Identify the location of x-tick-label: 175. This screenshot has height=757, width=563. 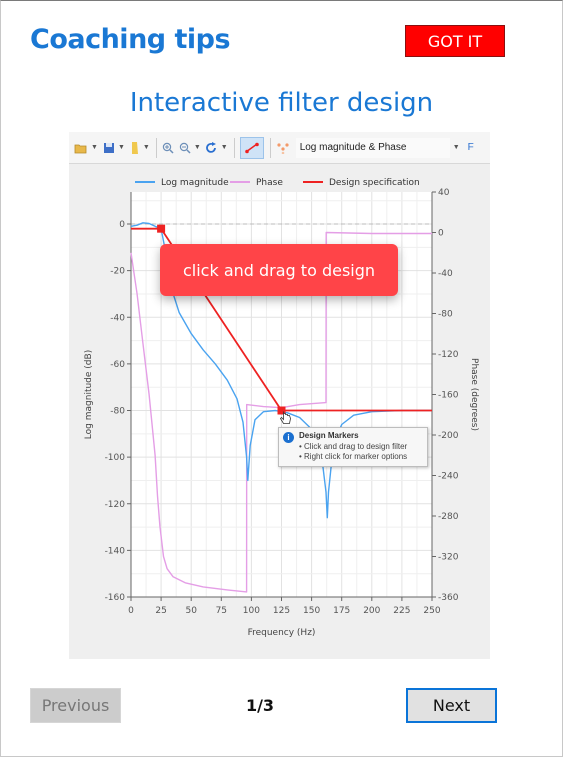
(341, 611).